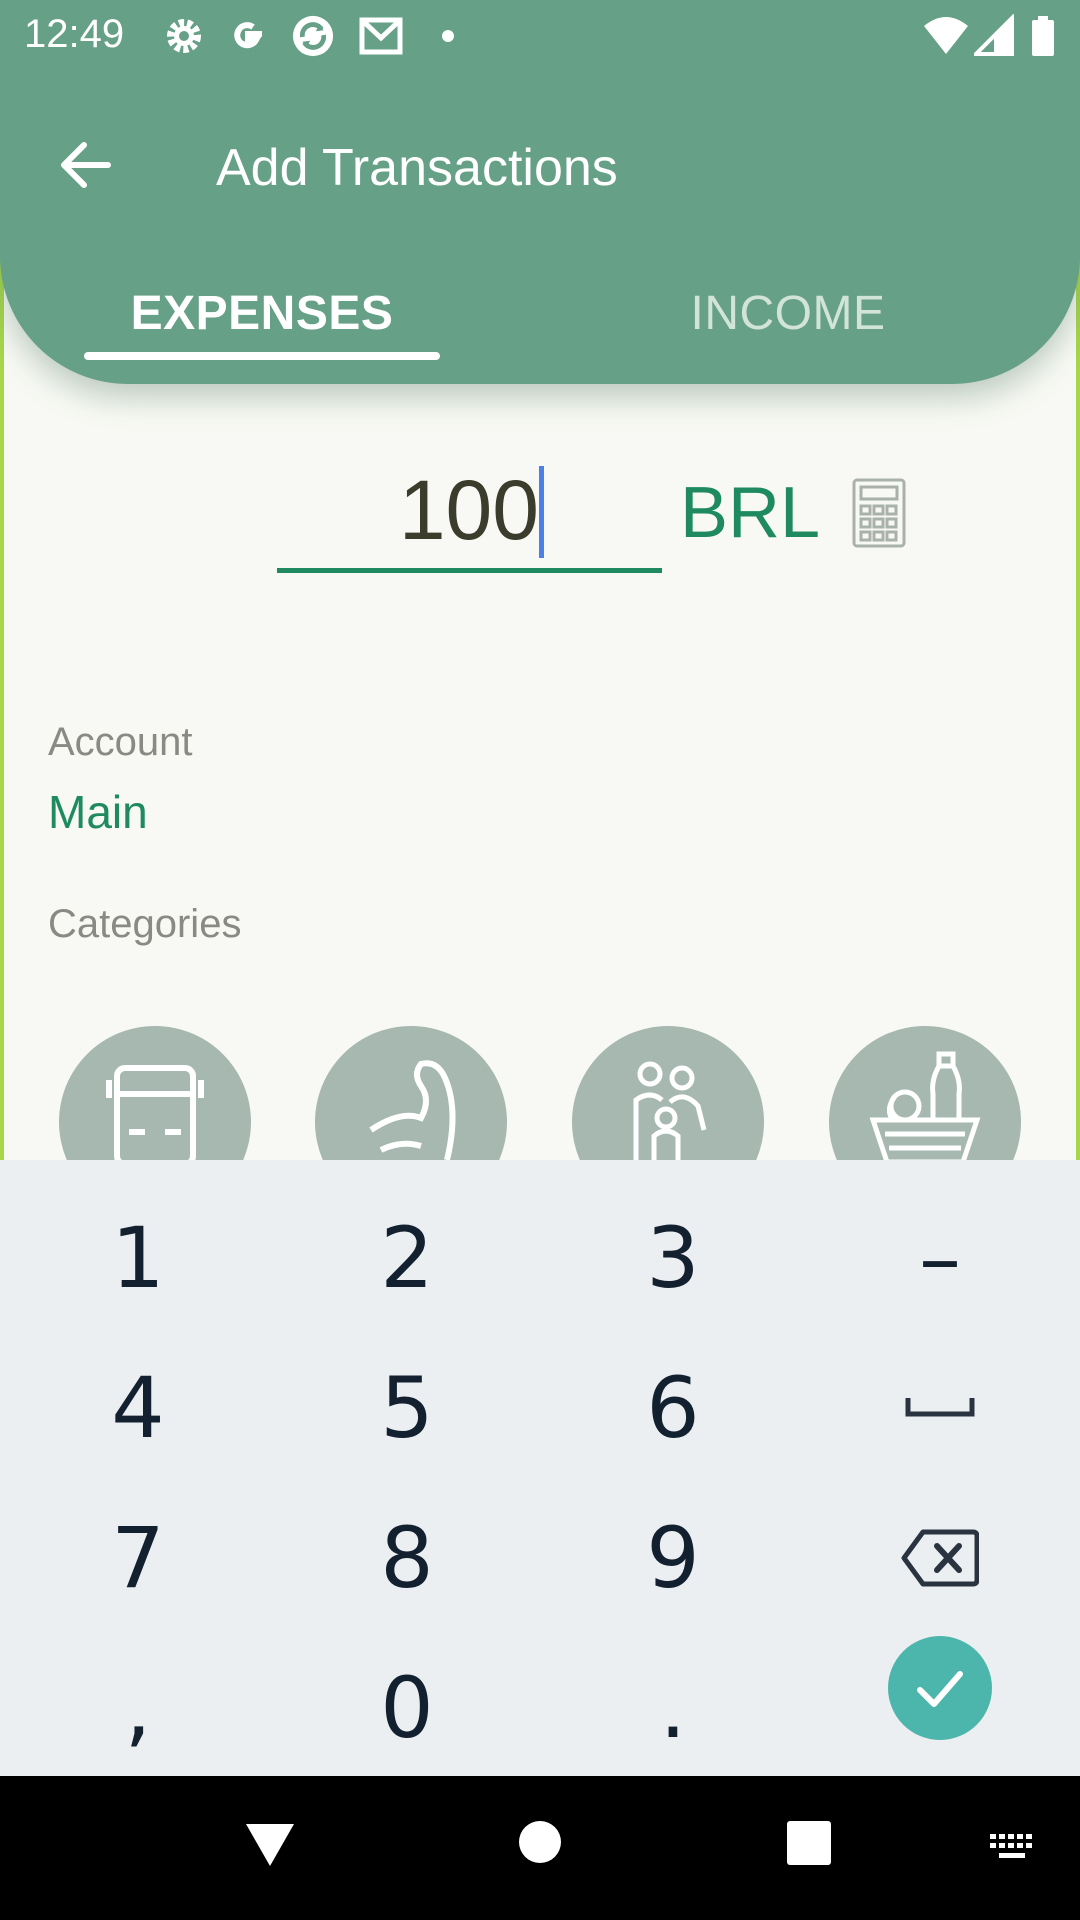  Describe the element at coordinates (138, 1558) in the screenshot. I see `key-7: 7` at that location.